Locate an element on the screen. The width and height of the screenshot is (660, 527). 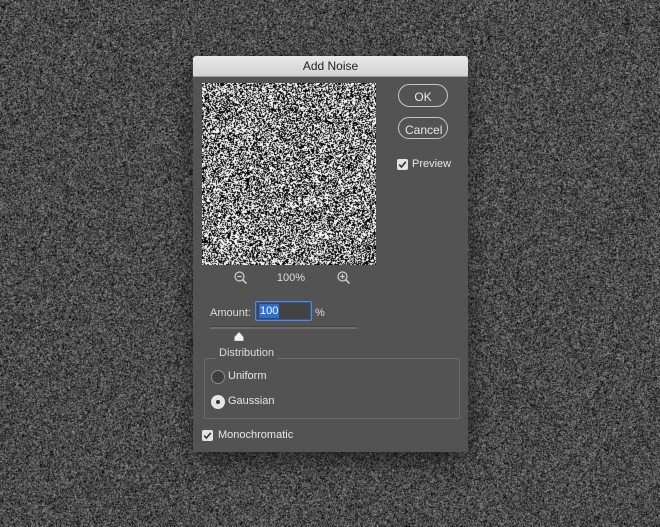
cancel-button: Cancel is located at coordinates (423, 128).